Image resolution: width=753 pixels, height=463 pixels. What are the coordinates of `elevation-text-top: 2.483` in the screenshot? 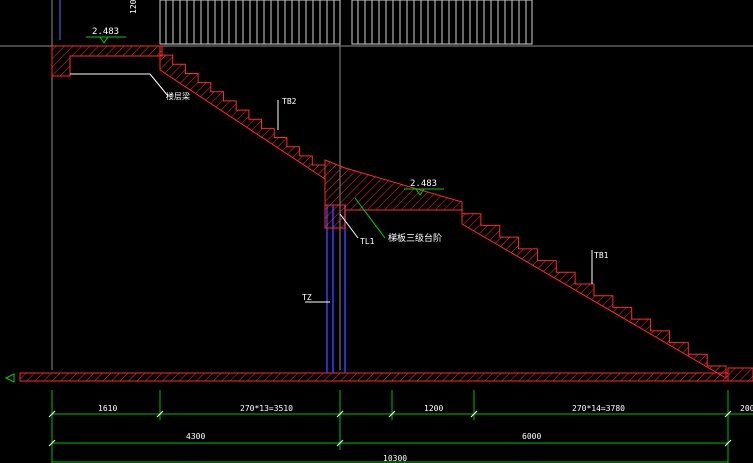 It's located at (105, 32).